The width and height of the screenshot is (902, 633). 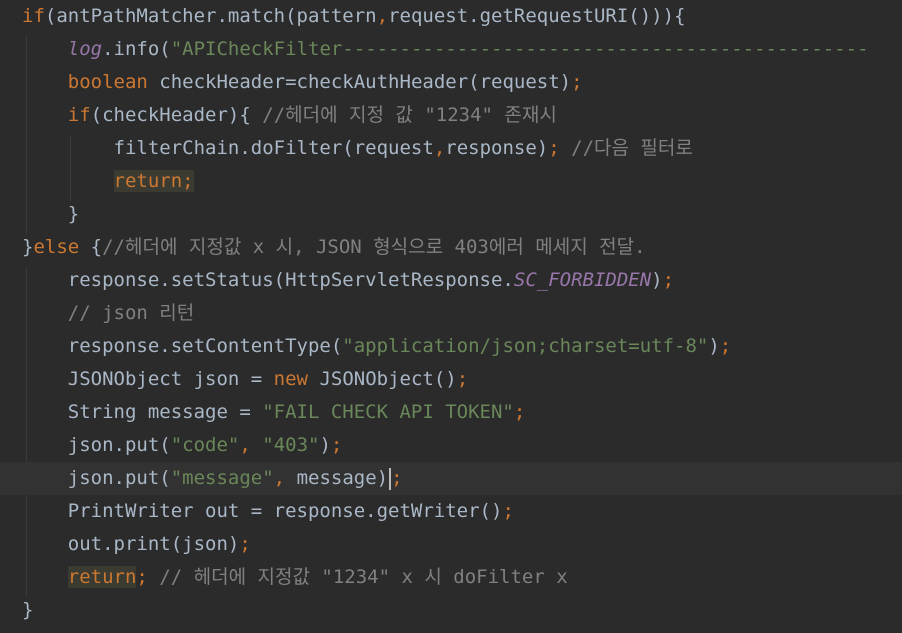 What do you see at coordinates (497, 148) in the screenshot?
I see `code-token: response)` at bounding box center [497, 148].